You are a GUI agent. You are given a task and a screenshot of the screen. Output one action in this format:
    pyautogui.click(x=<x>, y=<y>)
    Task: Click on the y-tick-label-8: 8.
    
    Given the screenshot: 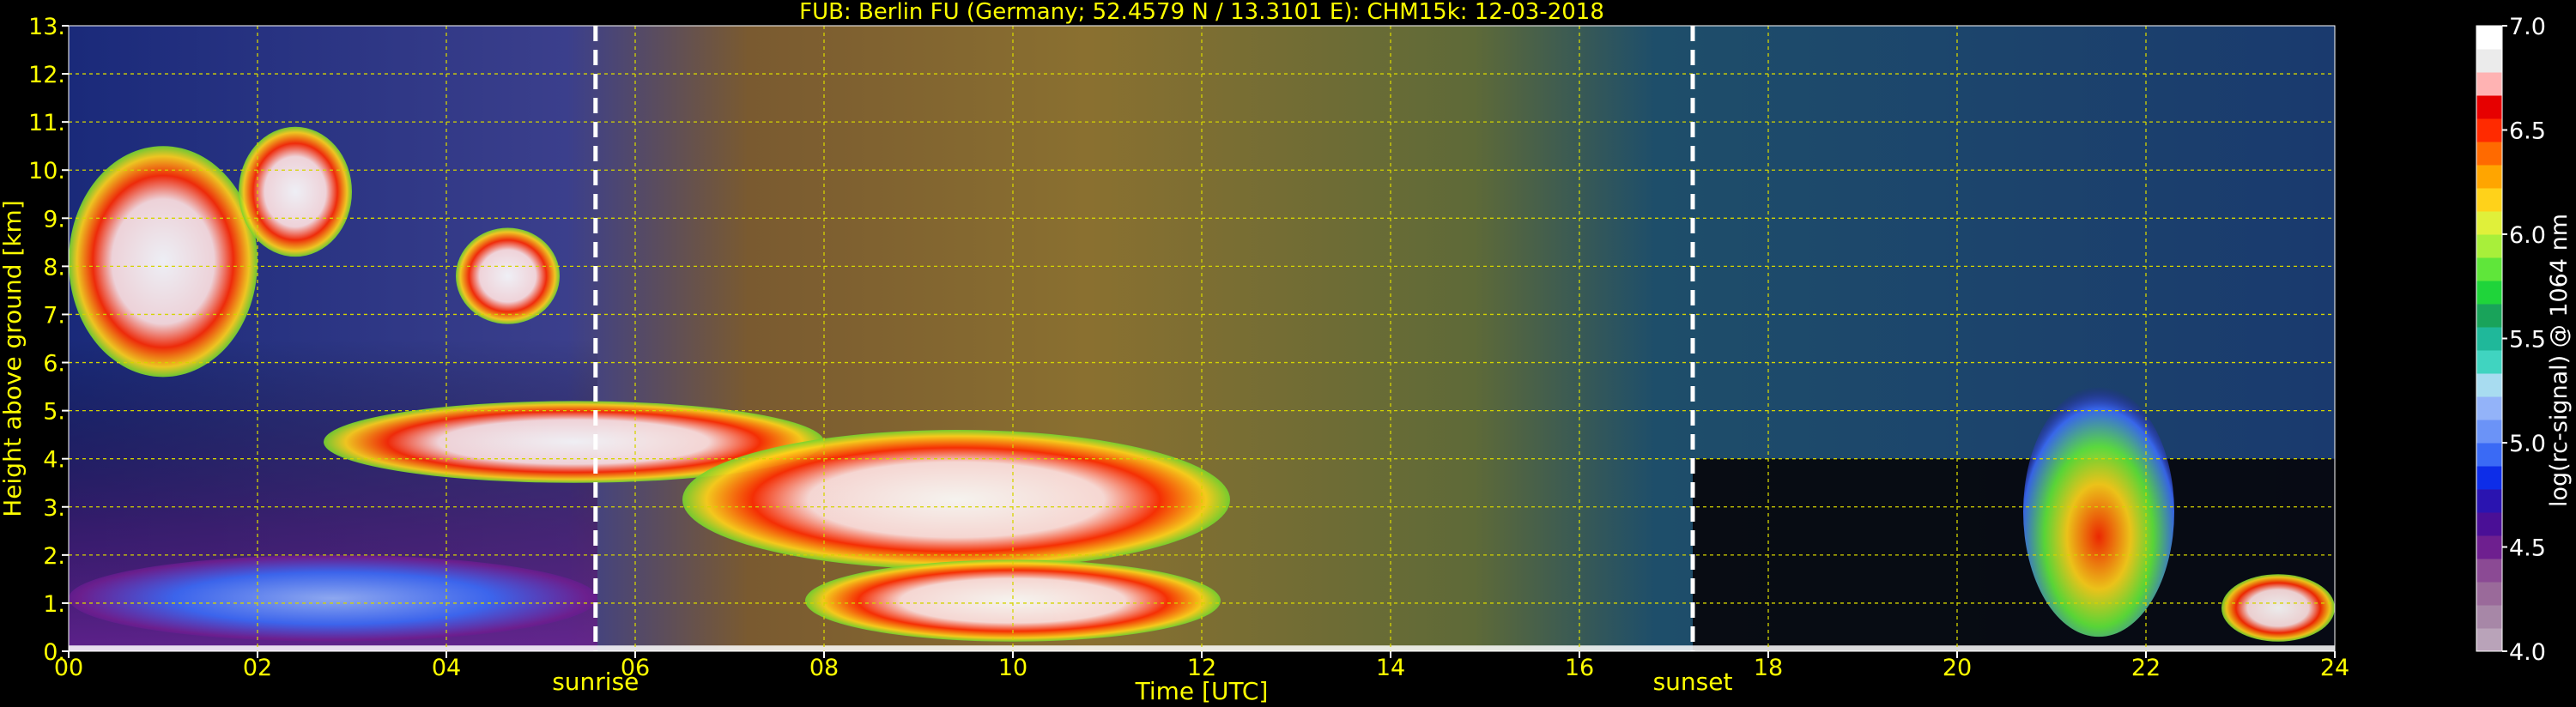 What is the action you would take?
    pyautogui.click(x=54, y=267)
    